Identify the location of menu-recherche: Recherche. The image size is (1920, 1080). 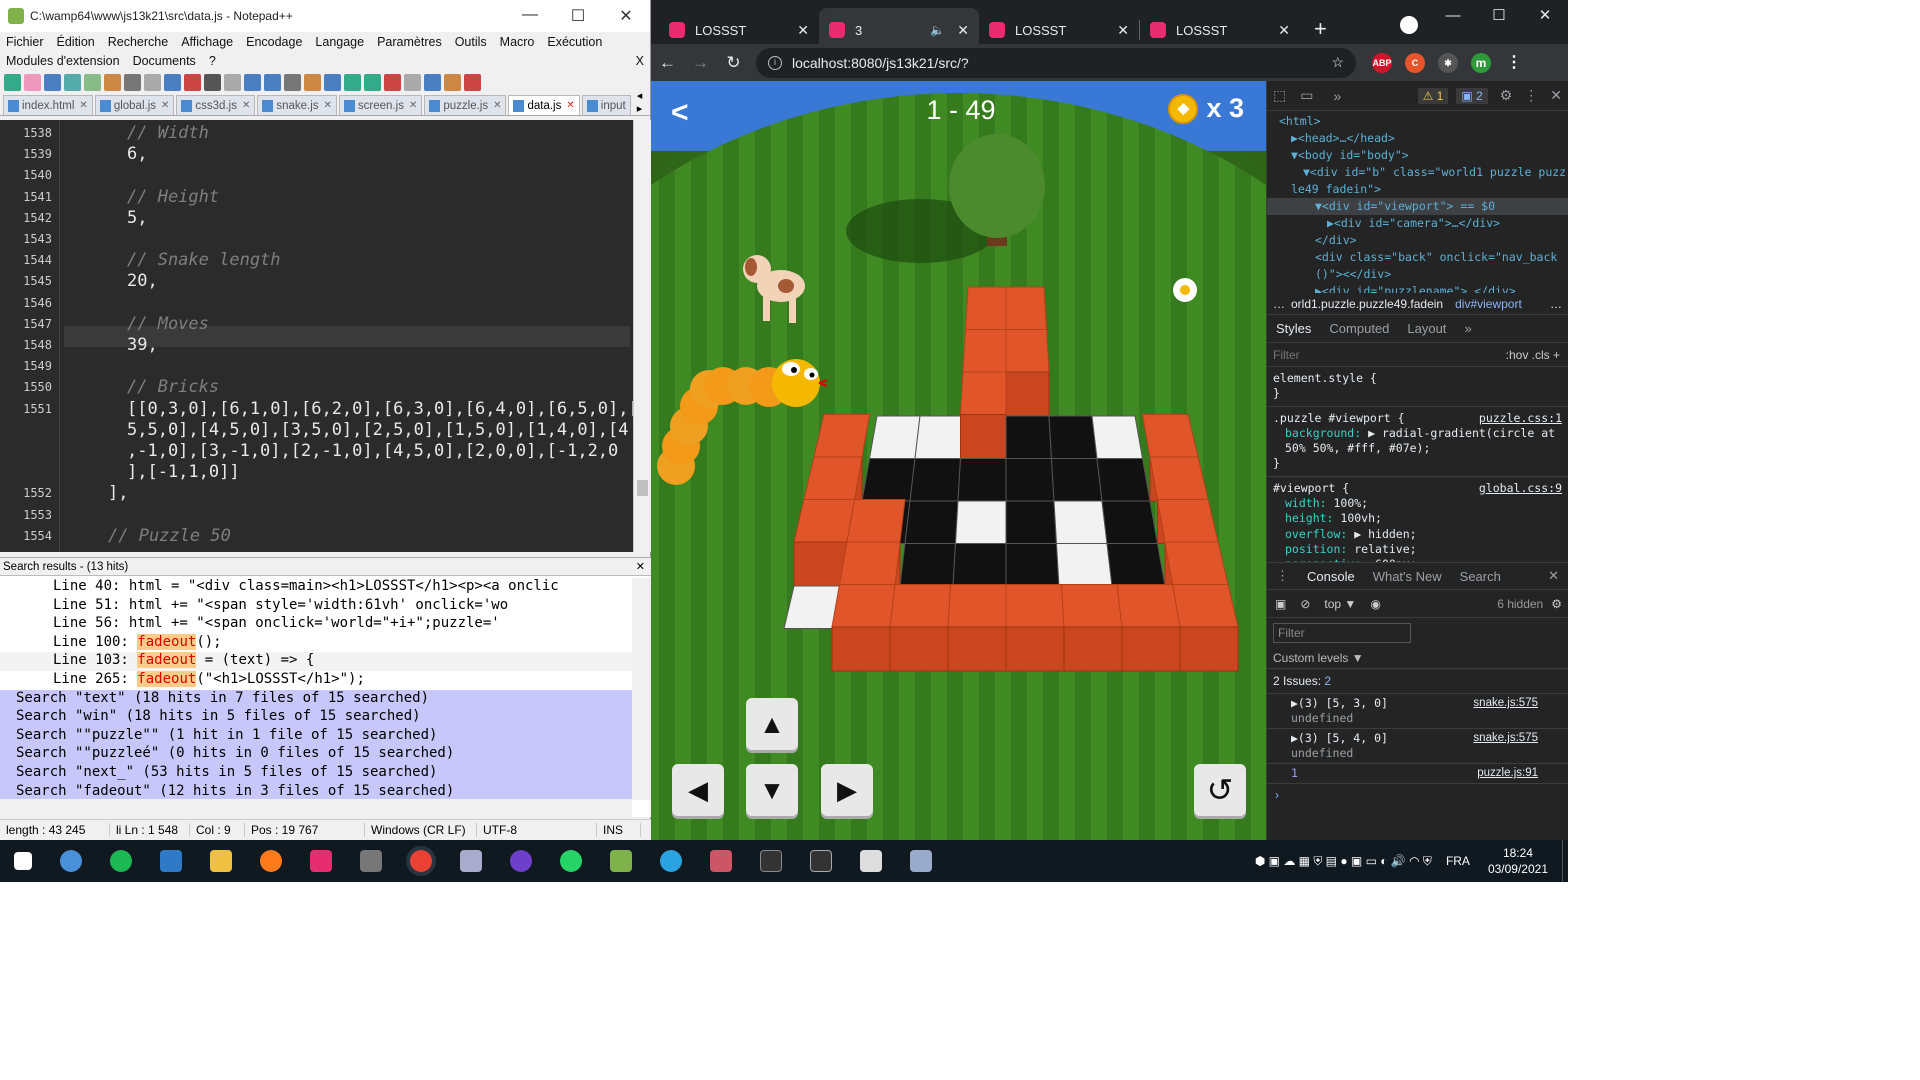
(138, 42).